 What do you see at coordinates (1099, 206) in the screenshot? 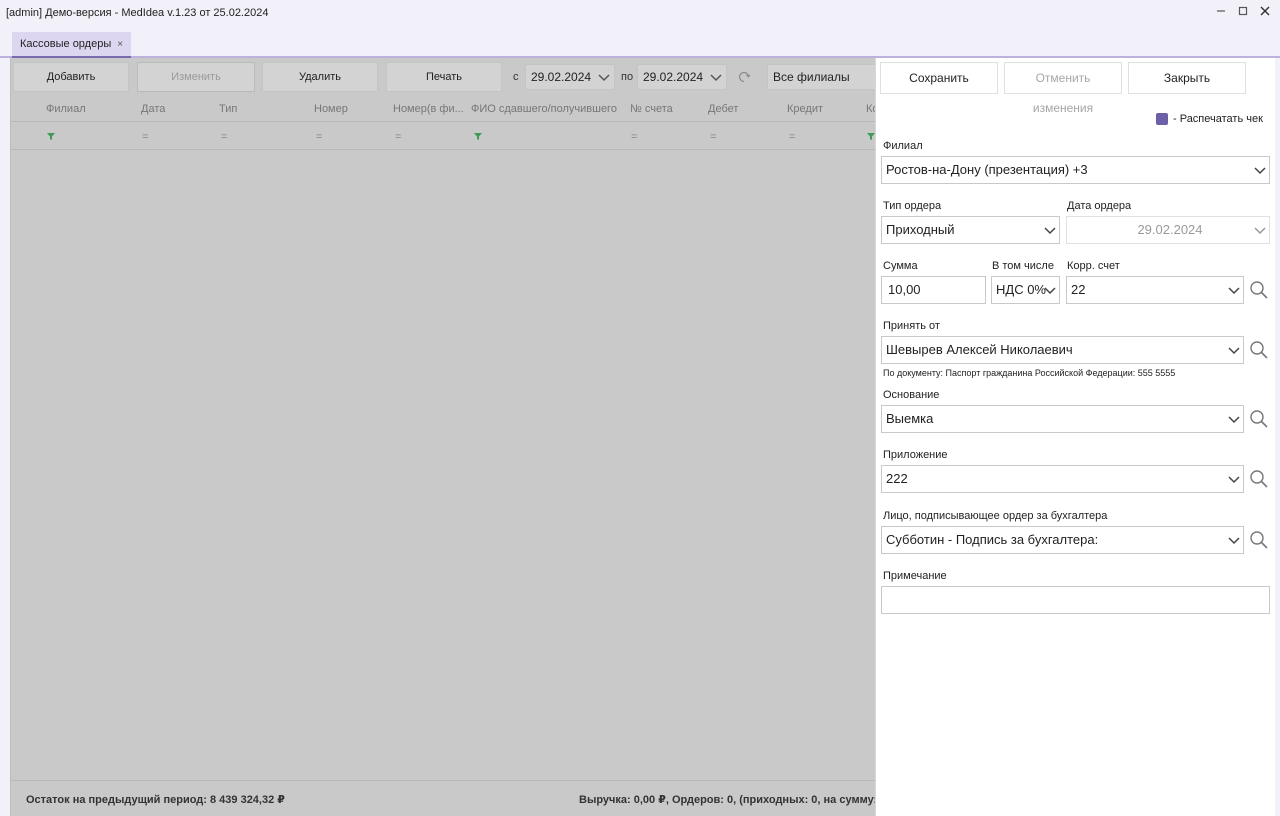
I see `order-date-label: Дата ордера` at bounding box center [1099, 206].